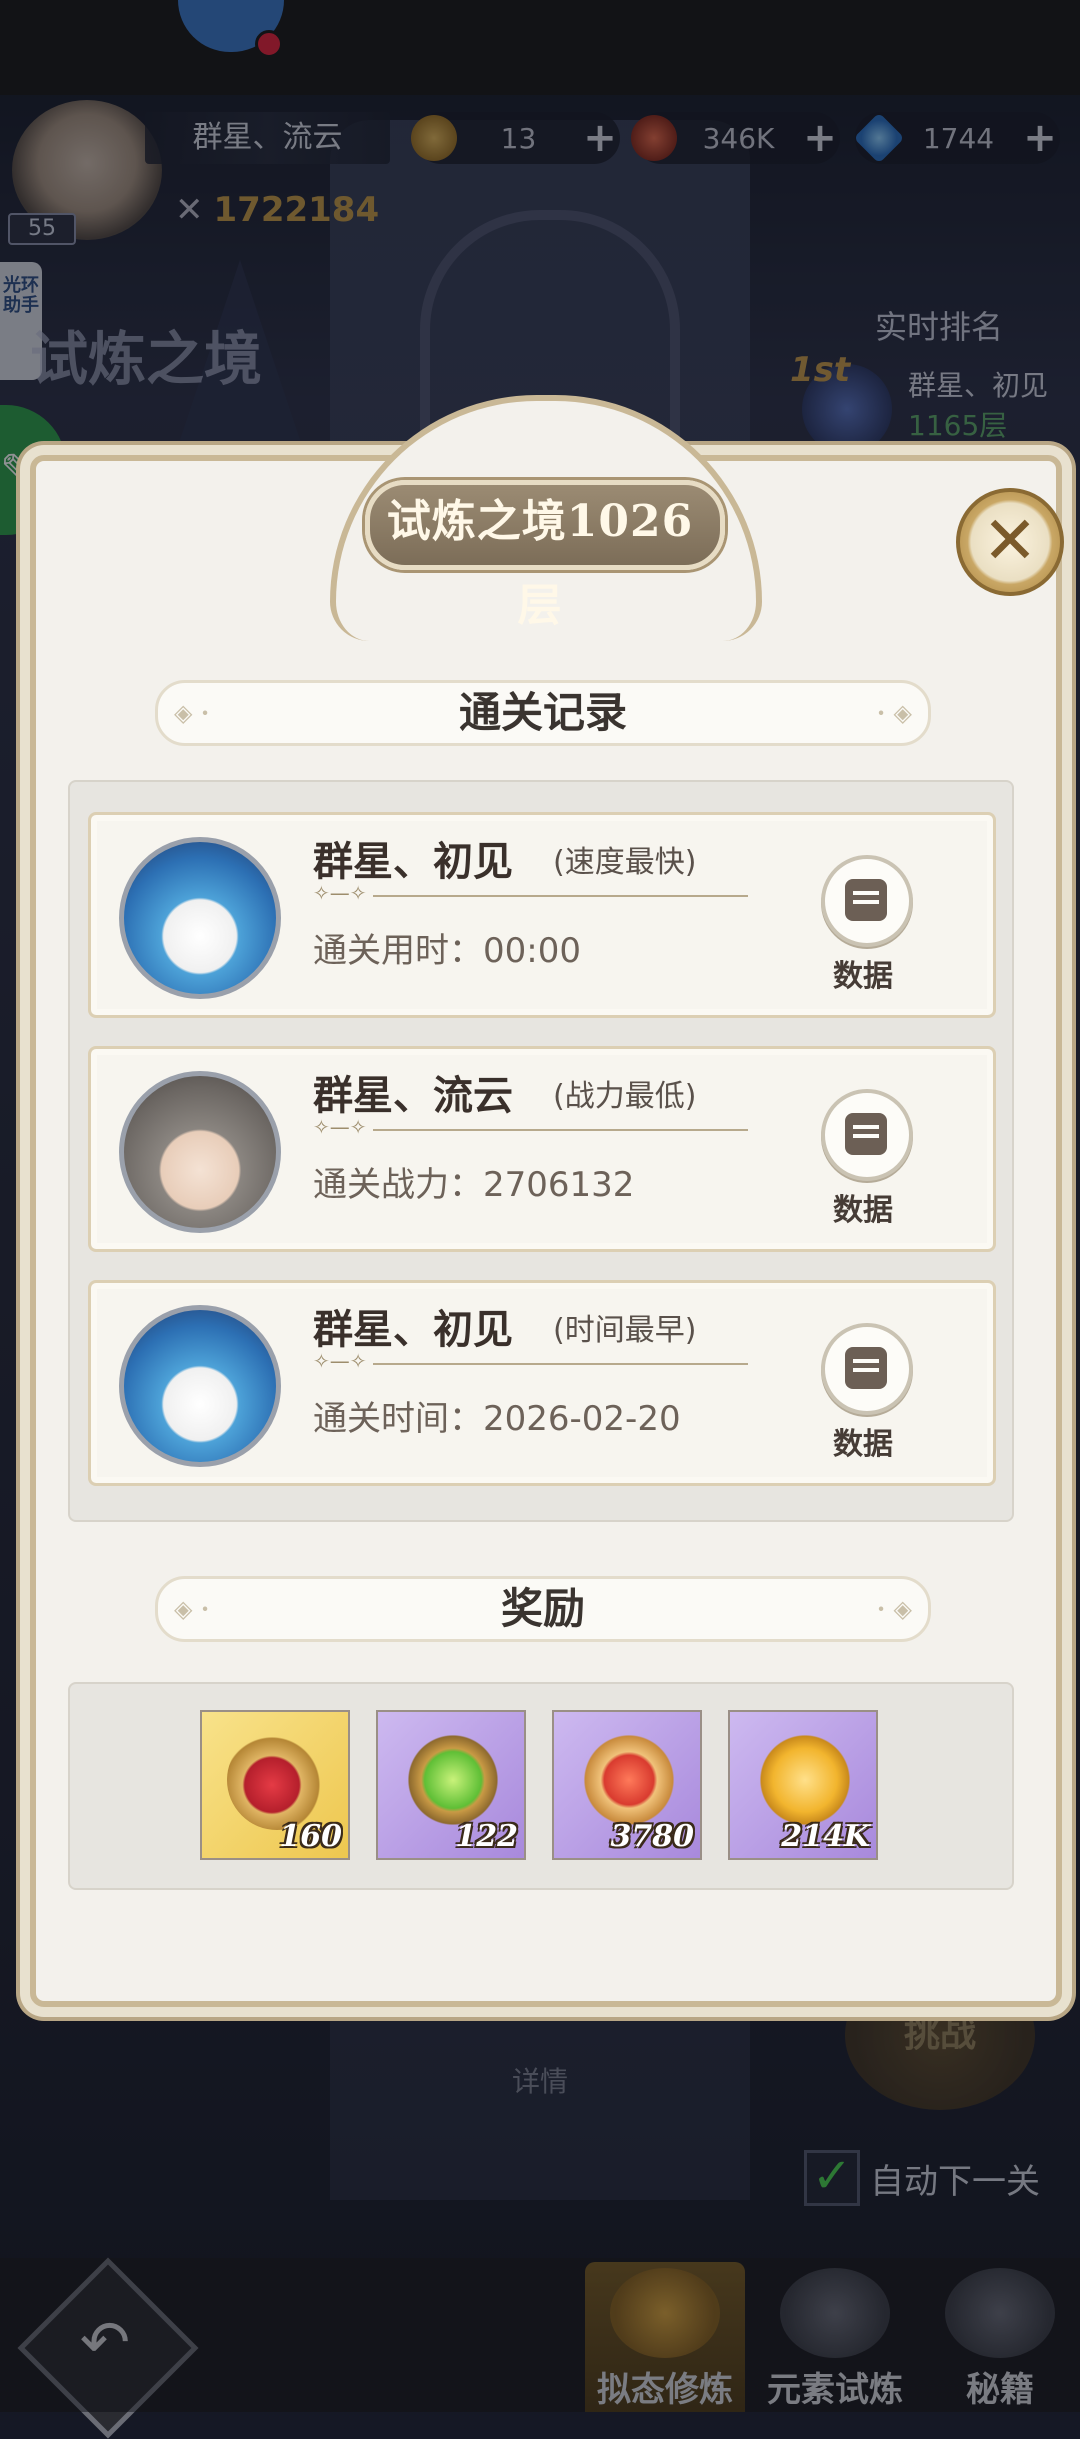 Image resolution: width=1080 pixels, height=2439 pixels. Describe the element at coordinates (497, 1419) in the screenshot. I see `record-stat: 通关时间：2026-02-20` at that location.